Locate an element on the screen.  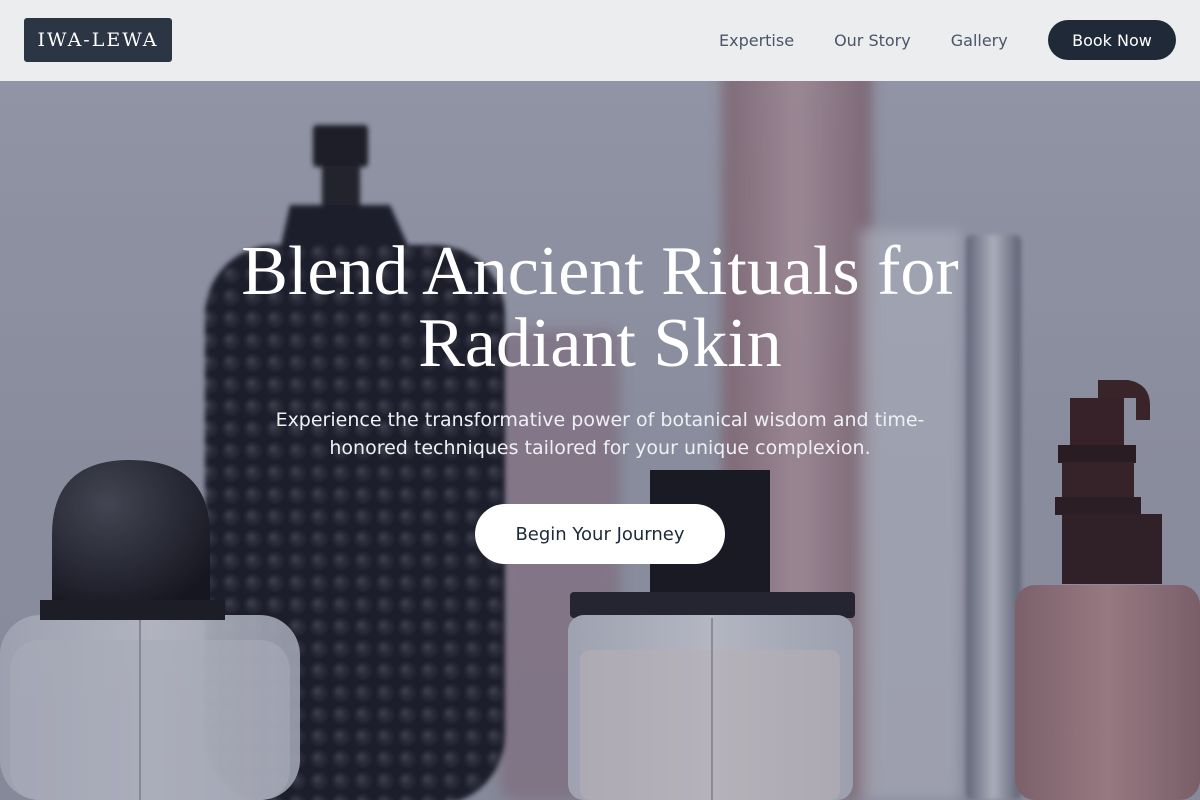
book-now-button: Book Now is located at coordinates (1112, 40).